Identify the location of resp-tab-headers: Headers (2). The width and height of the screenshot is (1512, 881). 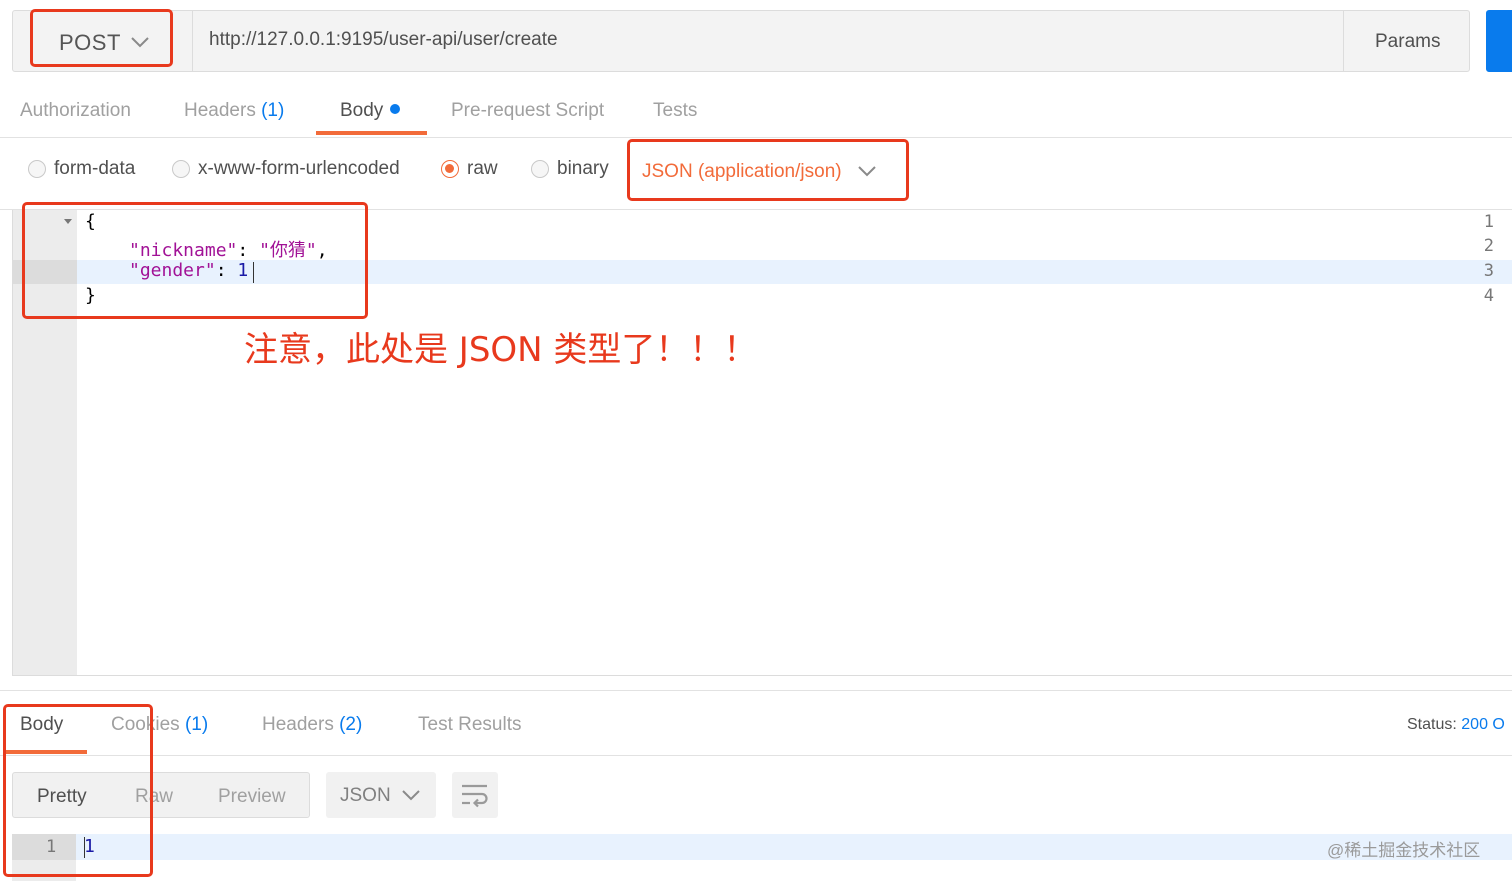
(312, 725).